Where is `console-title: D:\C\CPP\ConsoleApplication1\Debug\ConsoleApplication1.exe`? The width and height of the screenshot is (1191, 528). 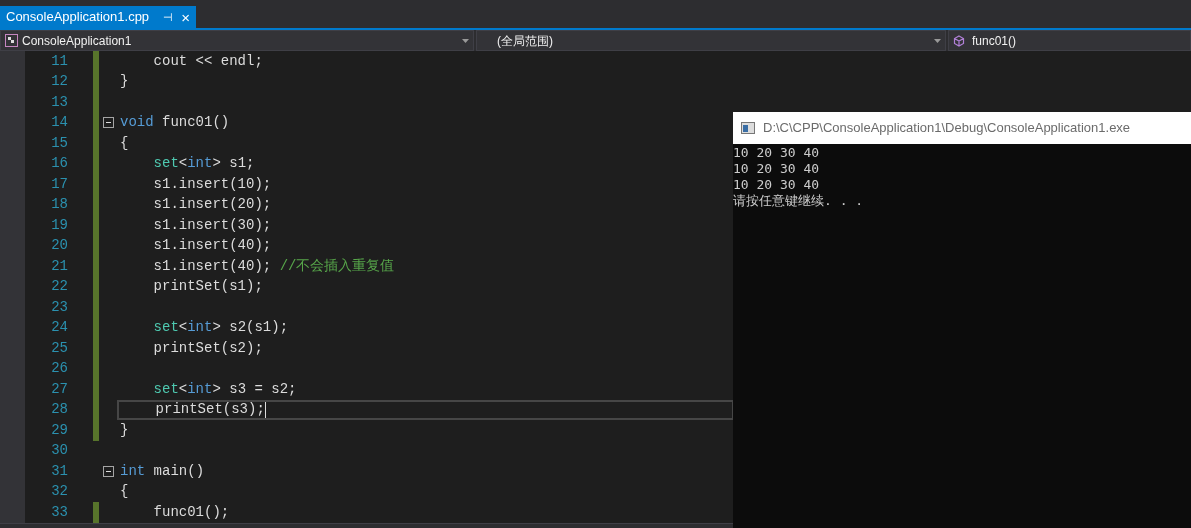
console-title: D:\C\CPP\ConsoleApplication1\Debug\ConsoleApplication1.exe is located at coordinates (947, 128).